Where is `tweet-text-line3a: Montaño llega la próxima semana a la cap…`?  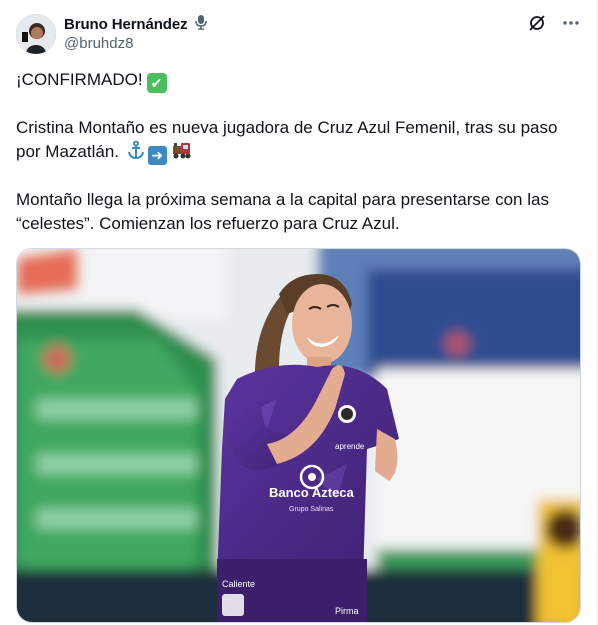
tweet-text-line3a: Montaño llega la próxima semana a la cap… is located at coordinates (282, 199).